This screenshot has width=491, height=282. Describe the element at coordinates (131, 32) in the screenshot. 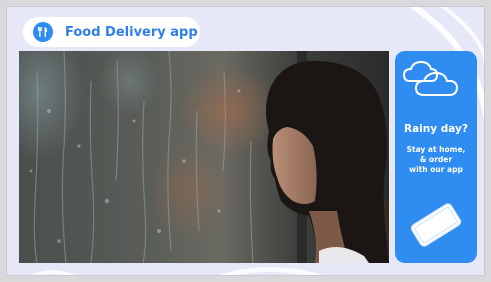

I see `app-title: Food Delivery app` at that location.